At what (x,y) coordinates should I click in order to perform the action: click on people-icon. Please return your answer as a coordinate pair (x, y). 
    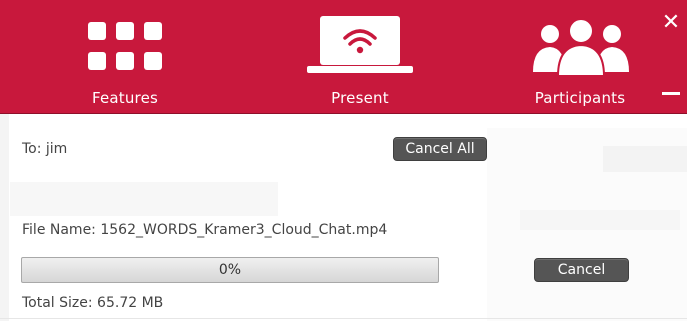
    Looking at the image, I should click on (581, 49).